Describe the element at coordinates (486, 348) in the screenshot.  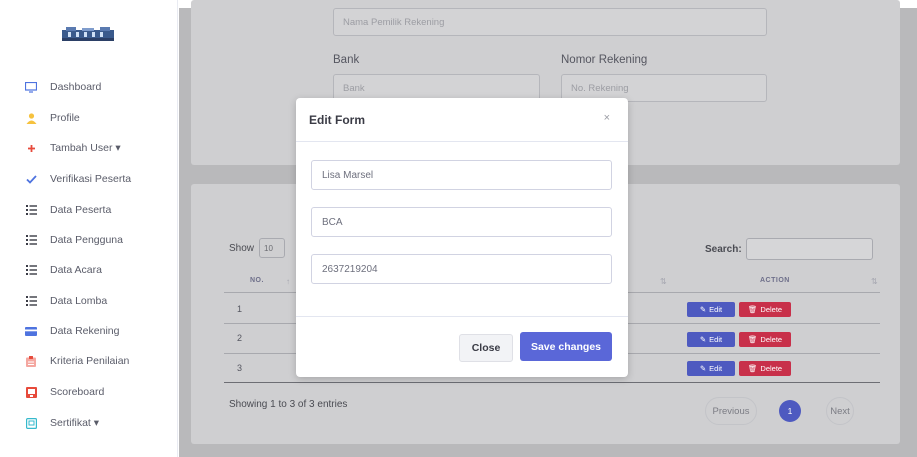
I see `close-button: Close` at that location.